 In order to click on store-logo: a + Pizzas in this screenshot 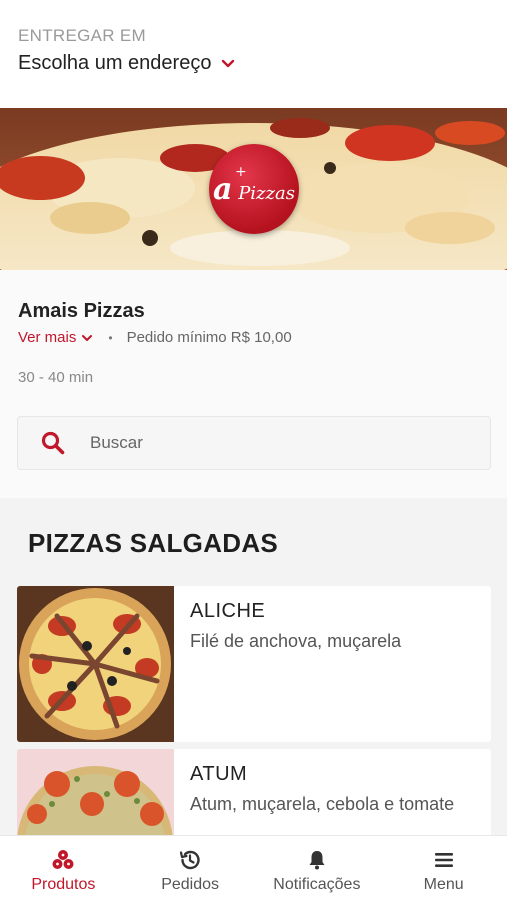, I will do `click(254, 189)`.